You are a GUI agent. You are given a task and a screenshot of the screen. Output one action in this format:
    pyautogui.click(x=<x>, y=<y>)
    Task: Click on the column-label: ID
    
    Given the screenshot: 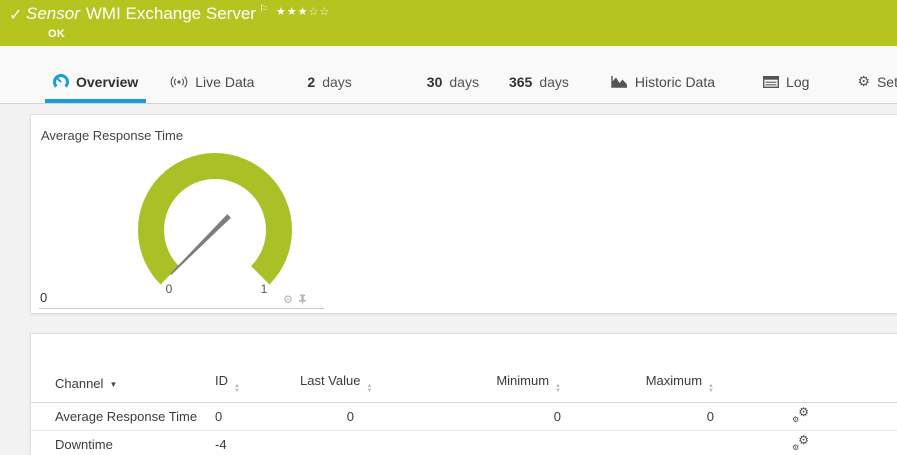 What is the action you would take?
    pyautogui.click(x=221, y=380)
    